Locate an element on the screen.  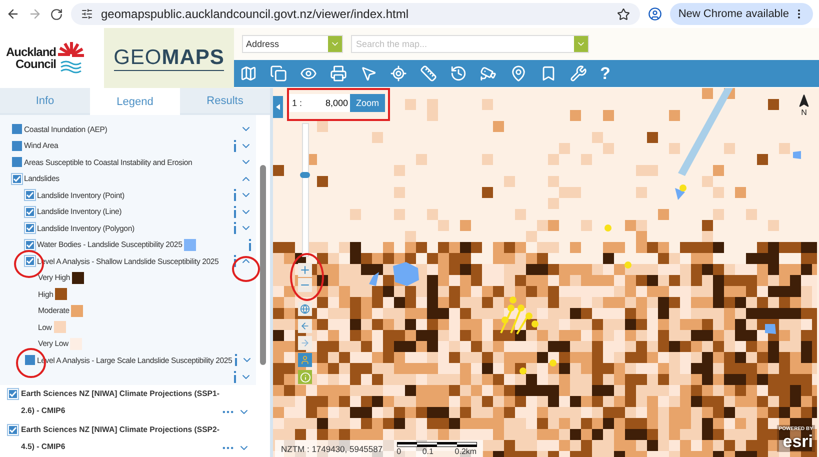
update-button: New Chrome available is located at coordinates (741, 14).